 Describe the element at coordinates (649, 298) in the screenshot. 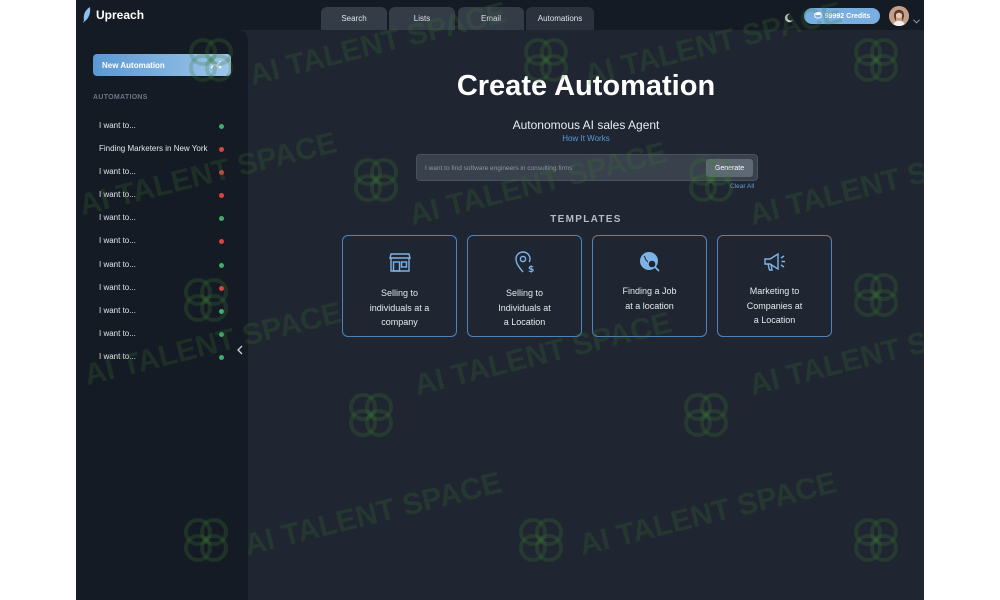

I see `template-label: Finding a Job at a location` at that location.